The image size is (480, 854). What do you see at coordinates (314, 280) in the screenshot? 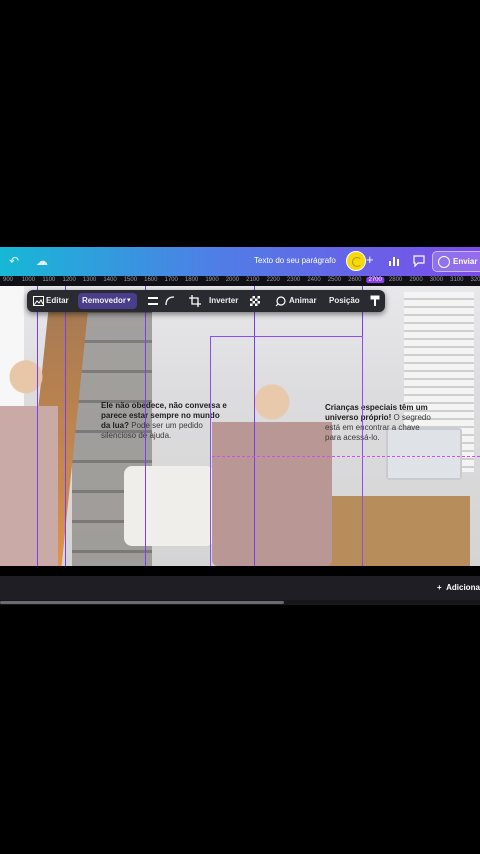
I see `ruler-tick: 2400` at bounding box center [314, 280].